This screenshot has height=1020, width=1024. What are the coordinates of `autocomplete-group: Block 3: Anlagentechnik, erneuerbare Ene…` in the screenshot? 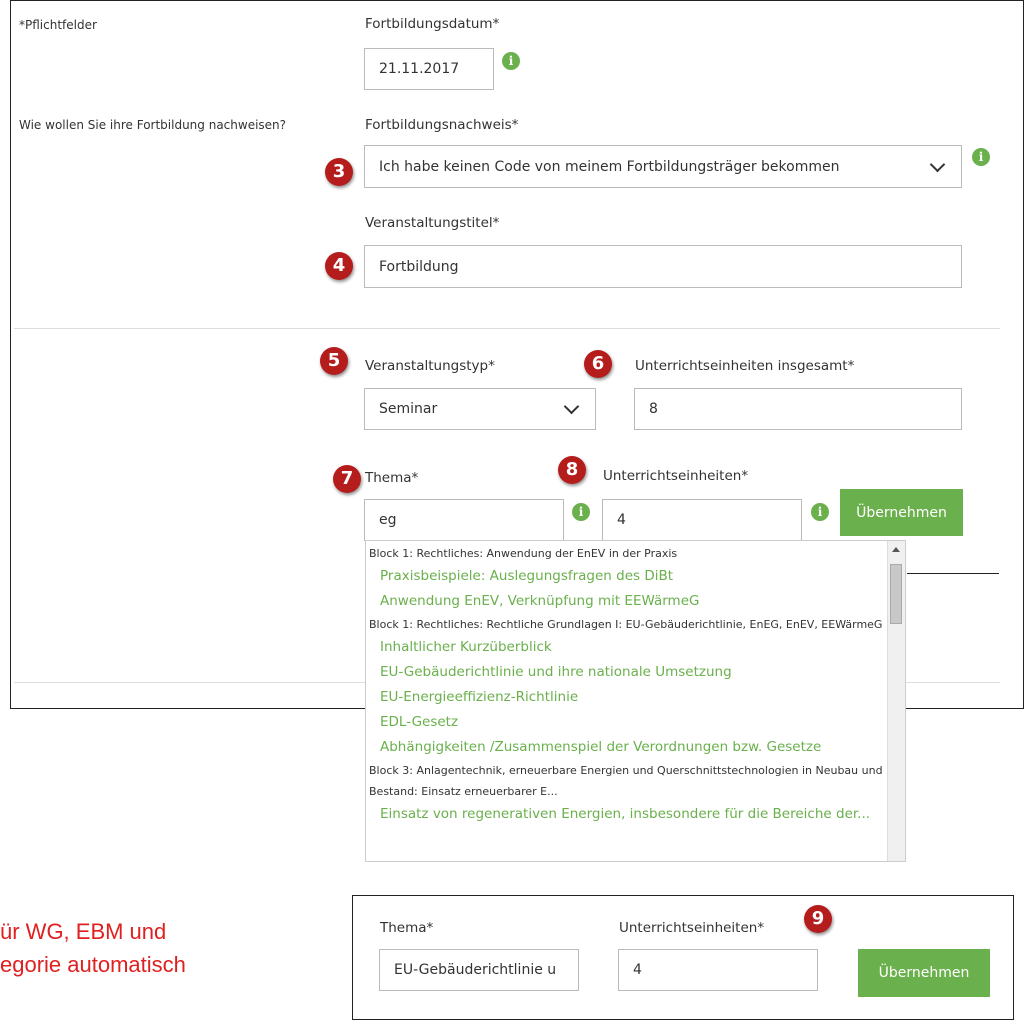 It's located at (626, 781).